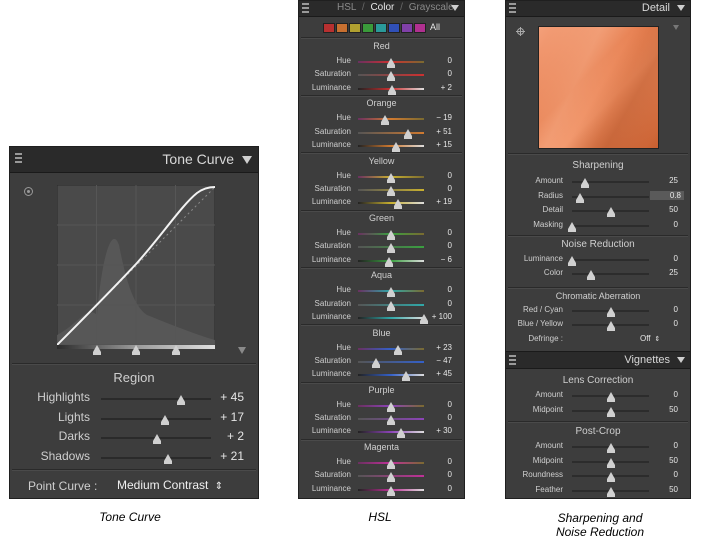 The width and height of the screenshot is (702, 550). I want to click on tone-curve-graph, so click(136, 265).